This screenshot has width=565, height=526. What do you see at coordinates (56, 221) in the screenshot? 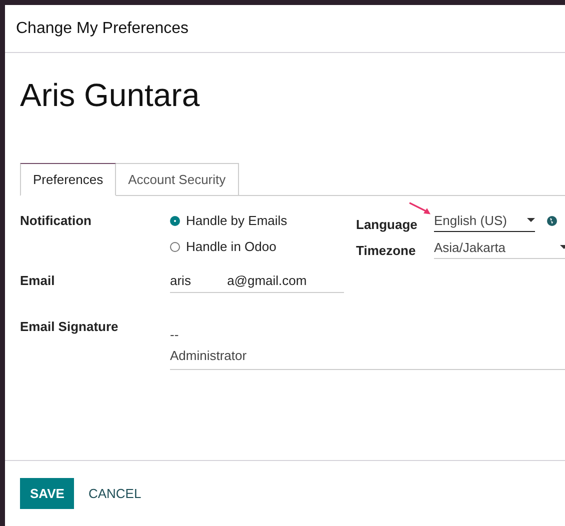
I see `field-label: Notification` at bounding box center [56, 221].